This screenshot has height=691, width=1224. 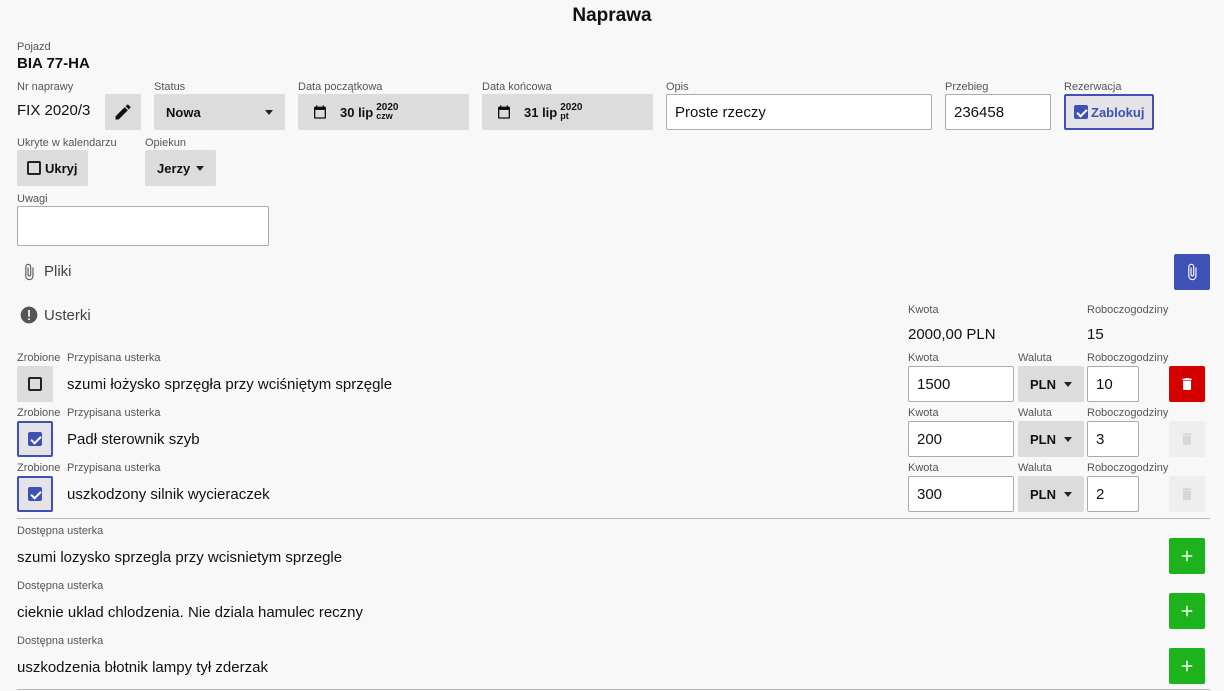 I want to click on end-date-label: Data końcowa, so click(x=517, y=87).